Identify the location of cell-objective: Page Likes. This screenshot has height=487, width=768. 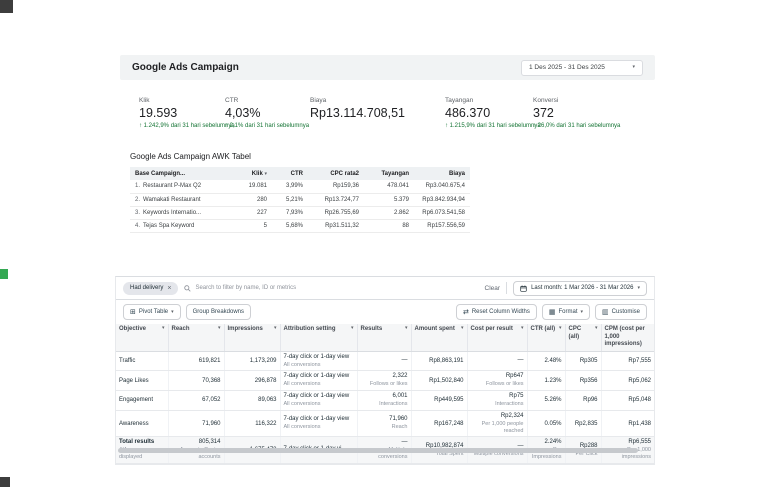
(142, 381).